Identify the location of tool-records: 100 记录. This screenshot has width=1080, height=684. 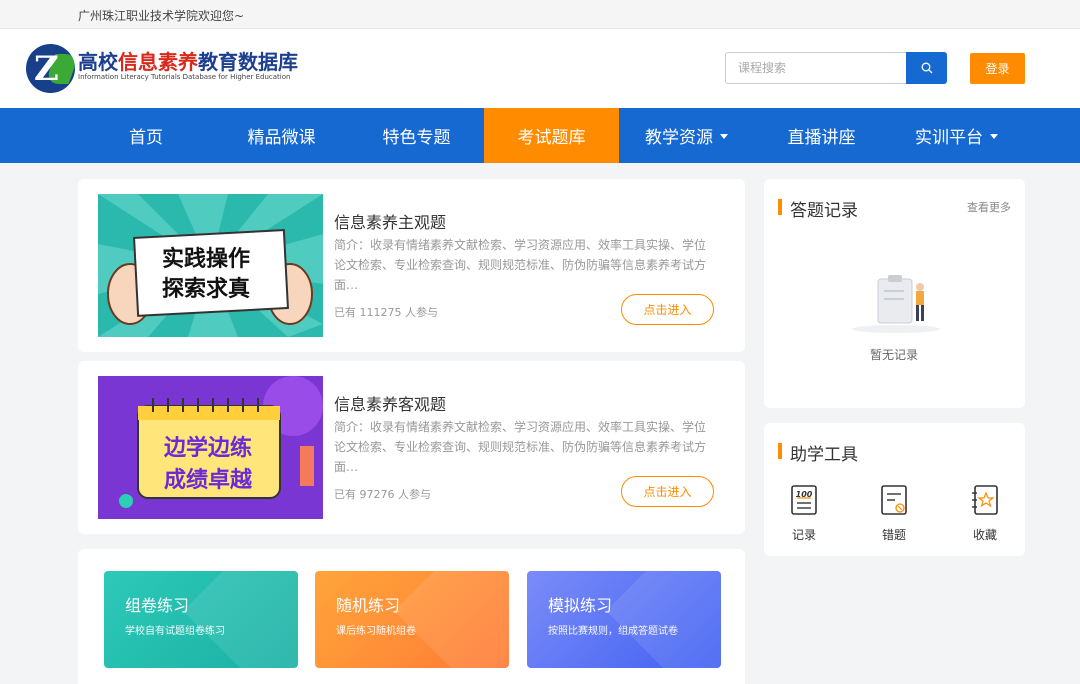
(804, 513).